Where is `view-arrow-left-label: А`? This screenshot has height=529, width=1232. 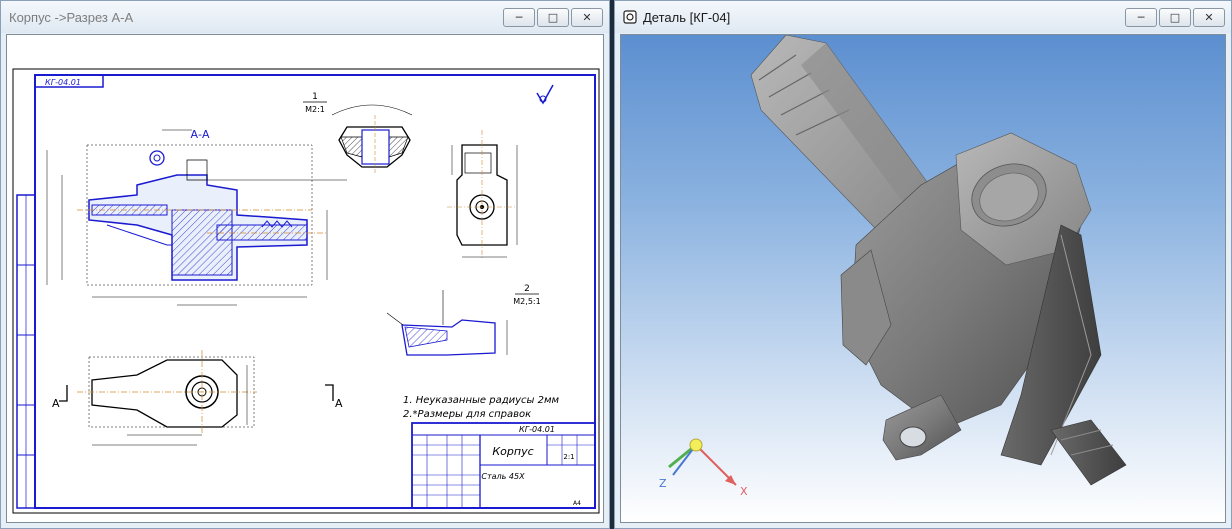
view-arrow-left-label: А is located at coordinates (56, 403).